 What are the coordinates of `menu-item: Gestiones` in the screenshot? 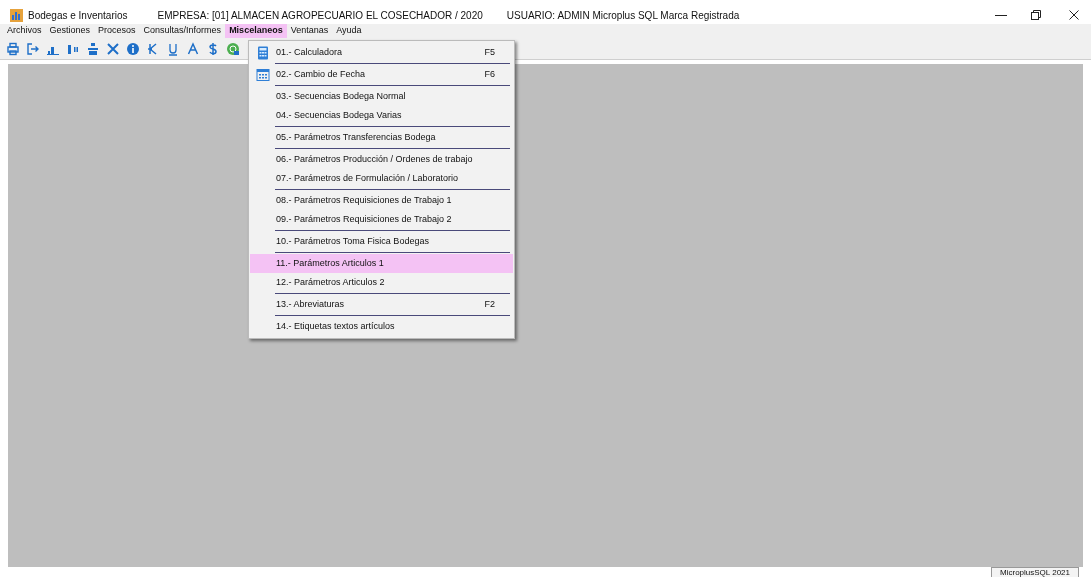 It's located at (70, 31).